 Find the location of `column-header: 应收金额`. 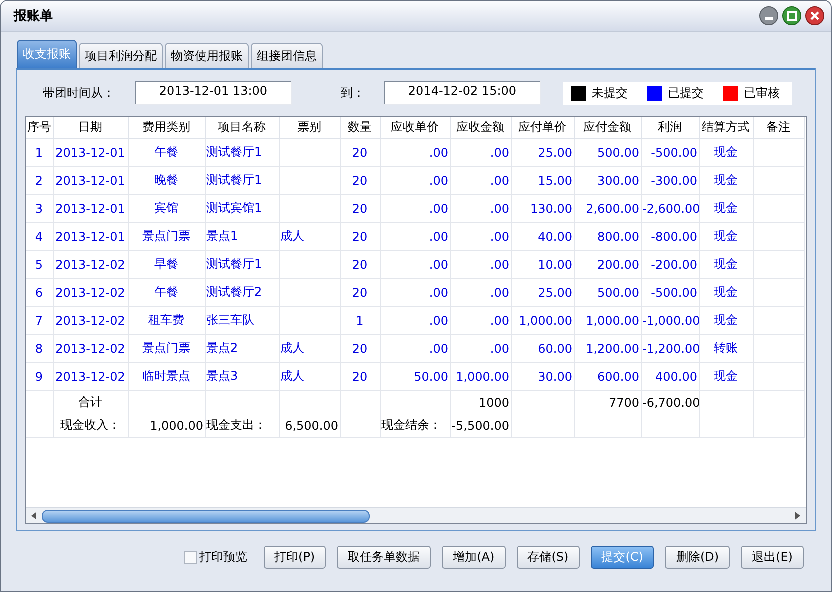

column-header: 应收金额 is located at coordinates (480, 127).